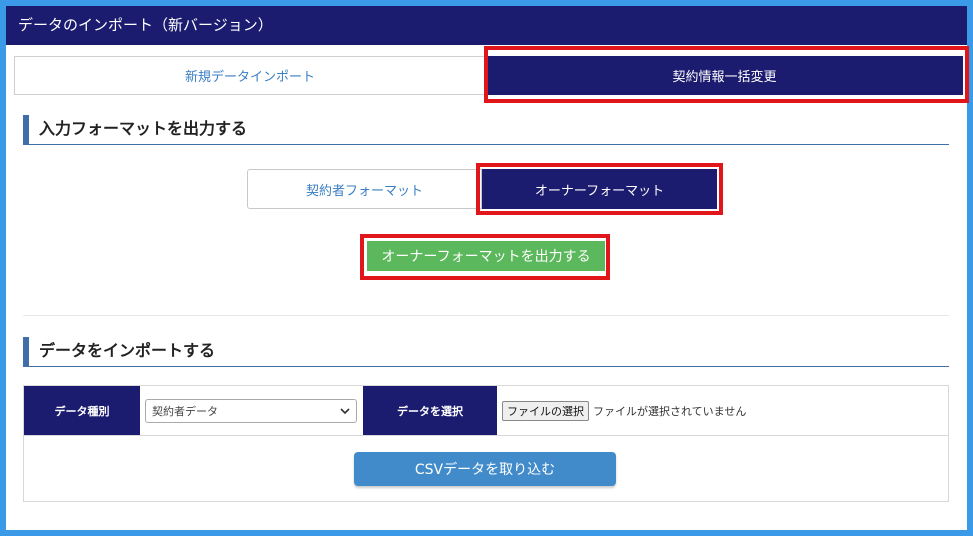 The image size is (973, 536). What do you see at coordinates (430, 410) in the screenshot?
I see `data-select-label: データを選択` at bounding box center [430, 410].